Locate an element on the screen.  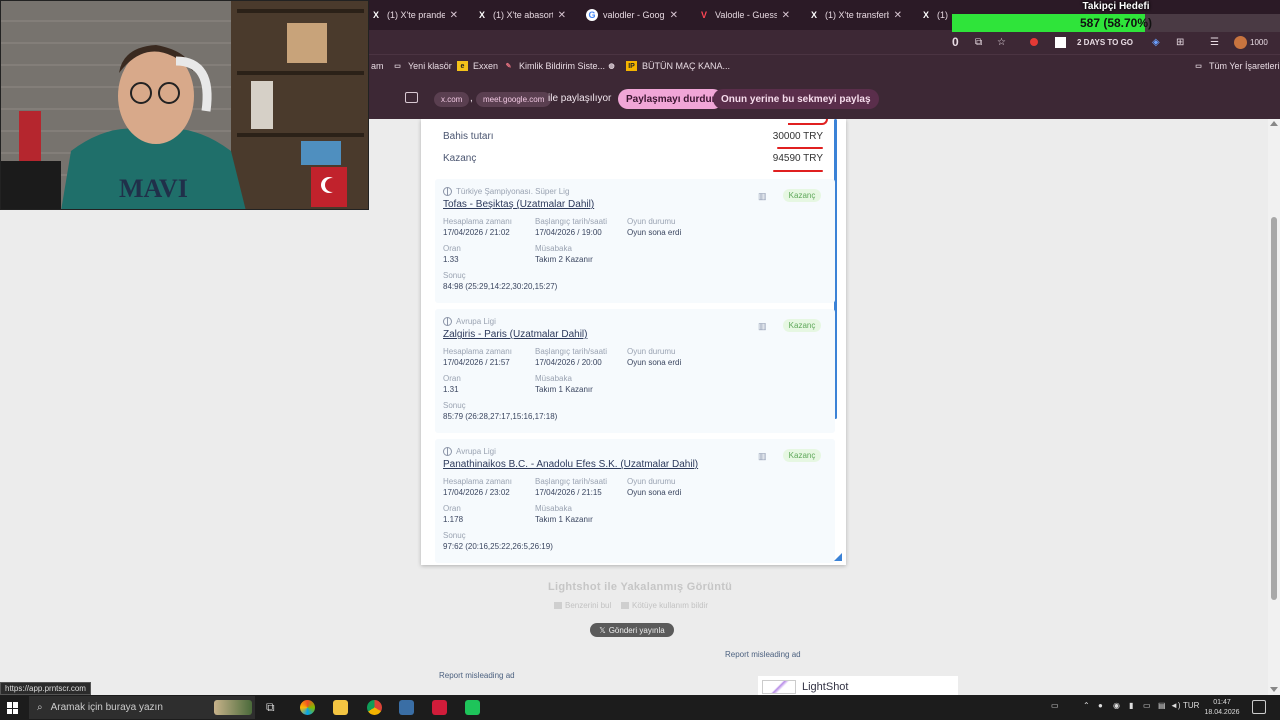
tab-title: Valodle - Guess th is located at coordinates (746, 15).